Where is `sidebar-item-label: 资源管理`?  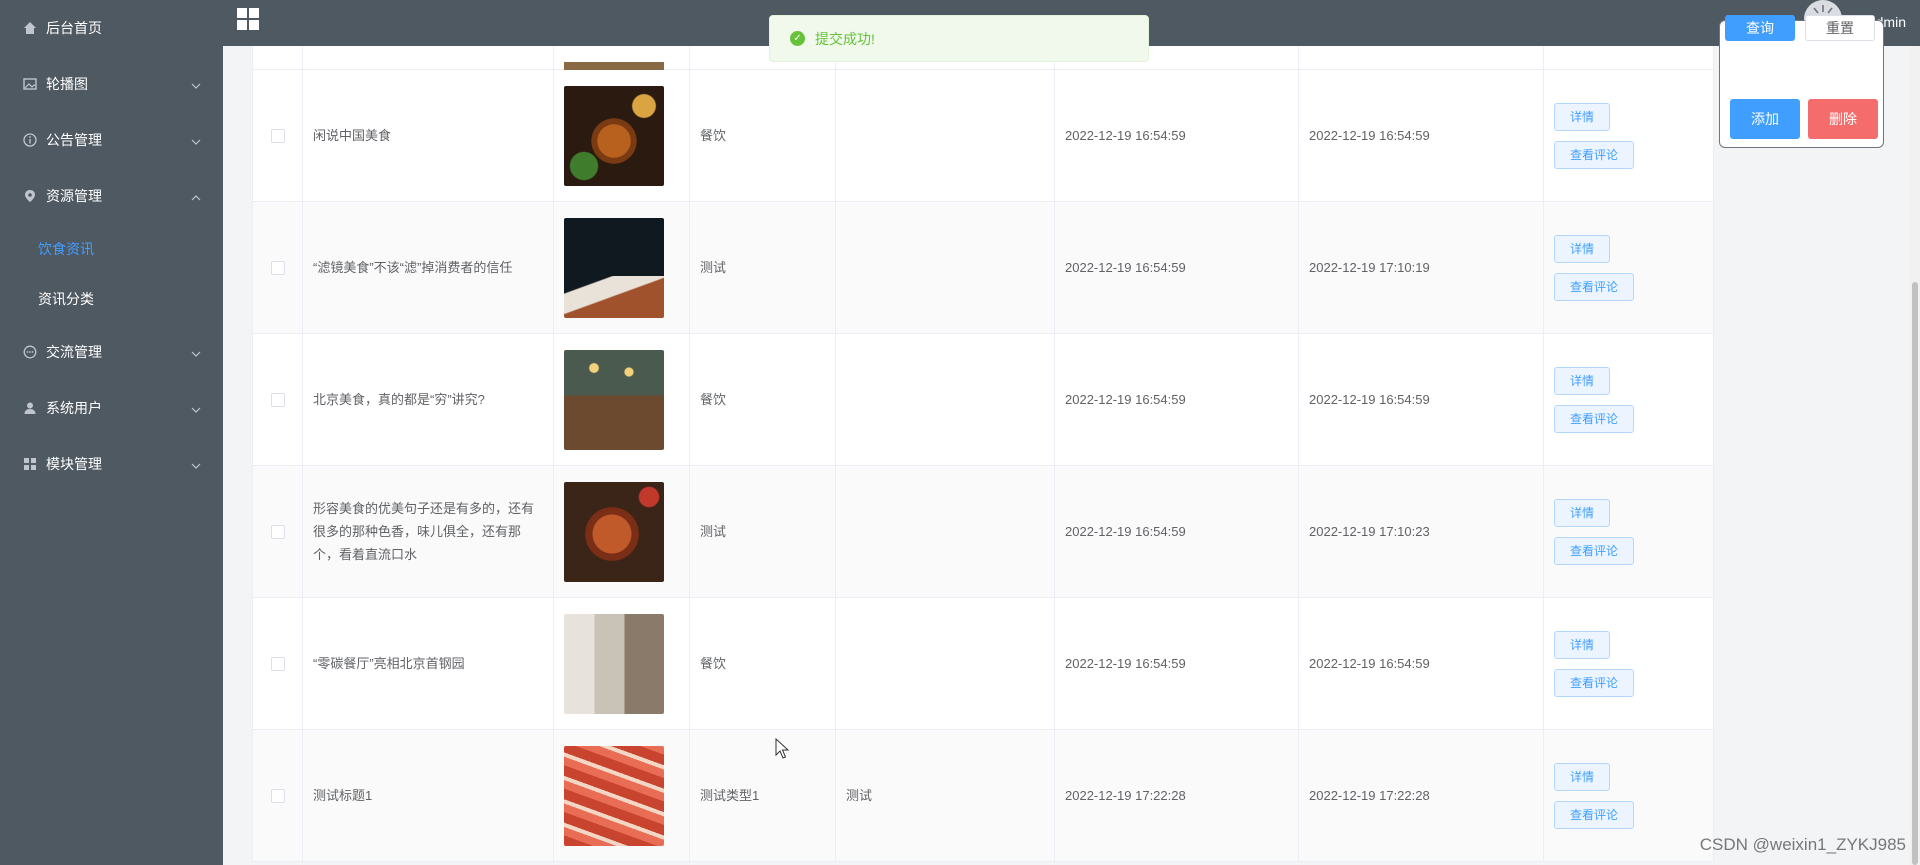
sidebar-item-label: 资源管理 is located at coordinates (74, 196).